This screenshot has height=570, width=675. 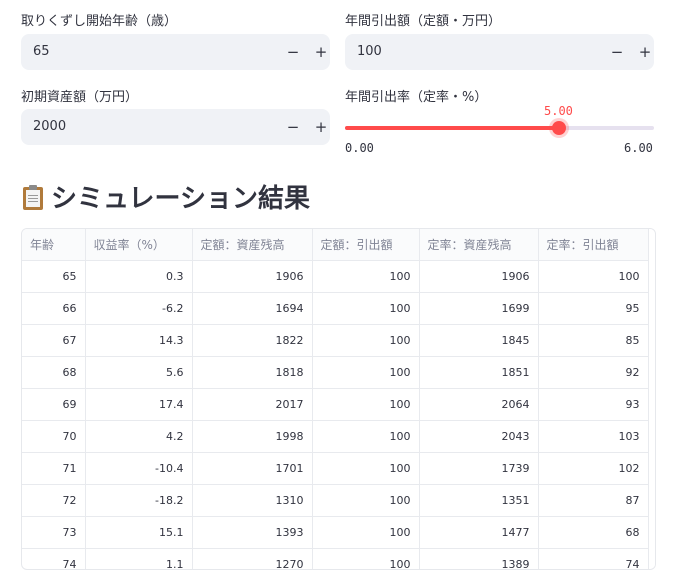 I want to click on withdrawal-rate-slider, so click(x=499, y=128).